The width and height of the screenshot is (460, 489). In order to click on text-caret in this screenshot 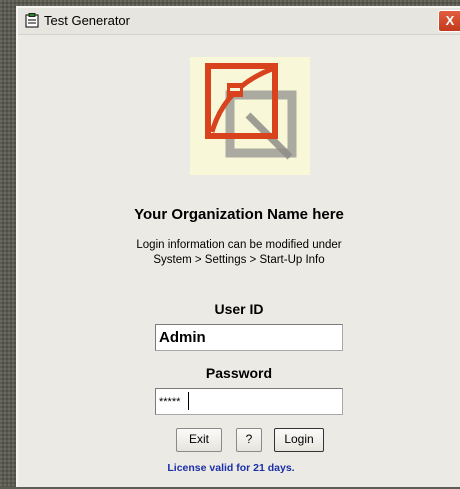, I will do `click(188, 401)`.